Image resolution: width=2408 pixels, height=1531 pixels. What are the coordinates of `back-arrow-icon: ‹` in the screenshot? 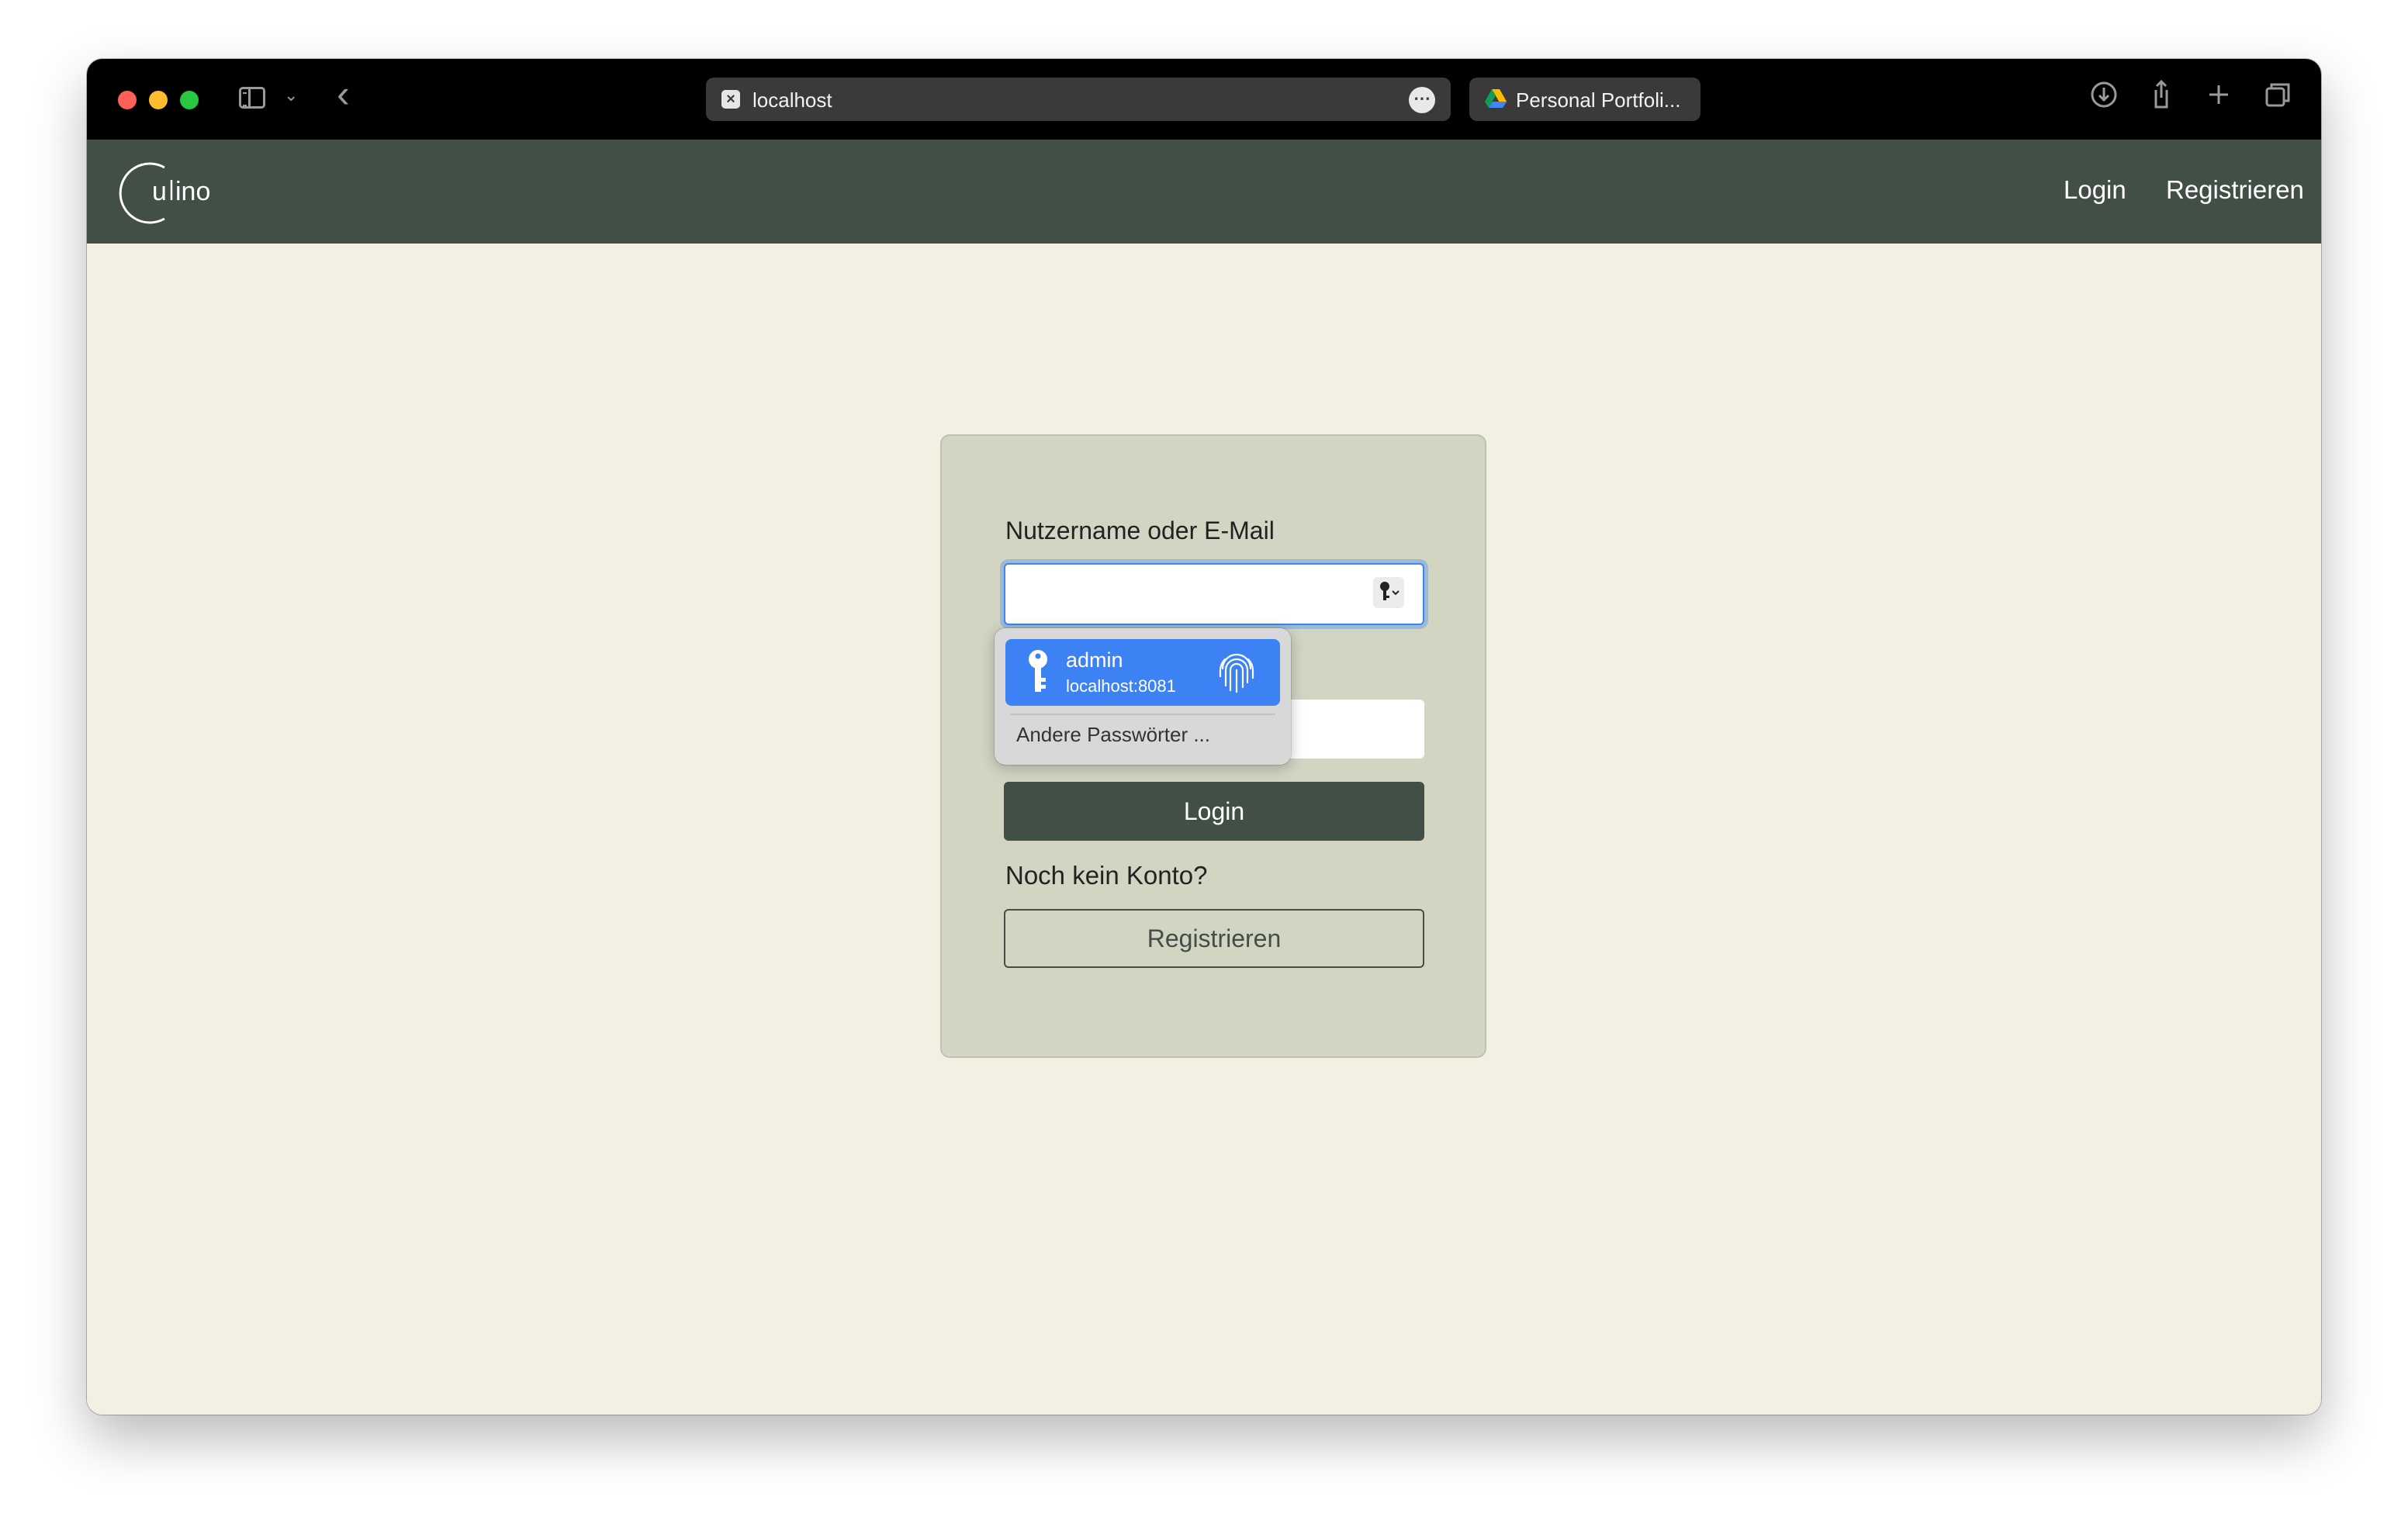 It's located at (343, 93).